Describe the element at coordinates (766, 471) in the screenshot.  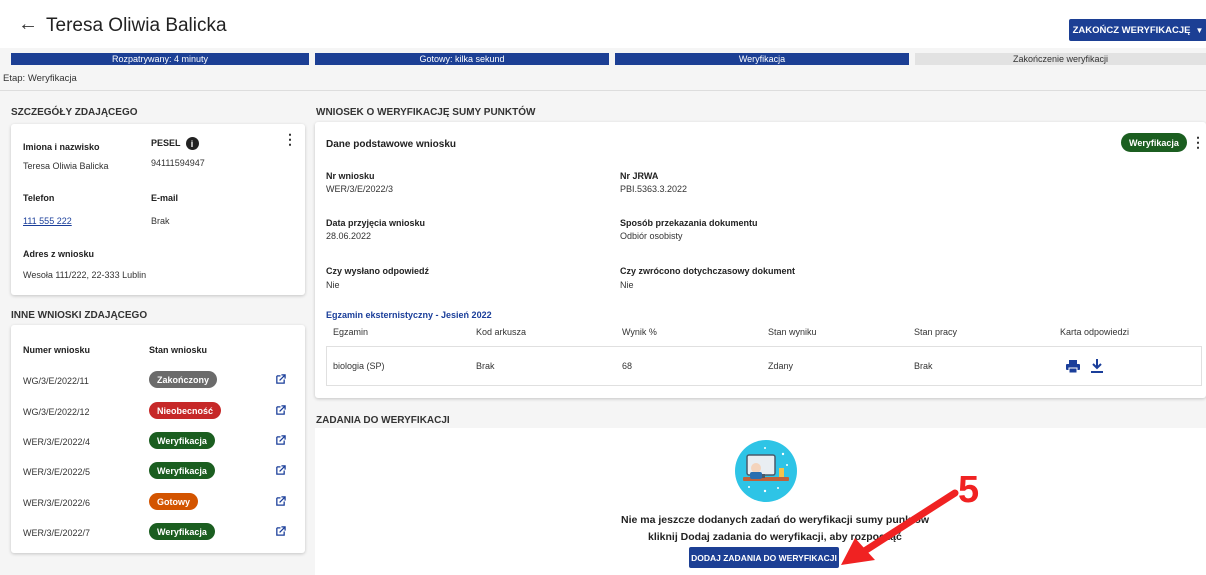
I see `empty-state-illustration` at that location.